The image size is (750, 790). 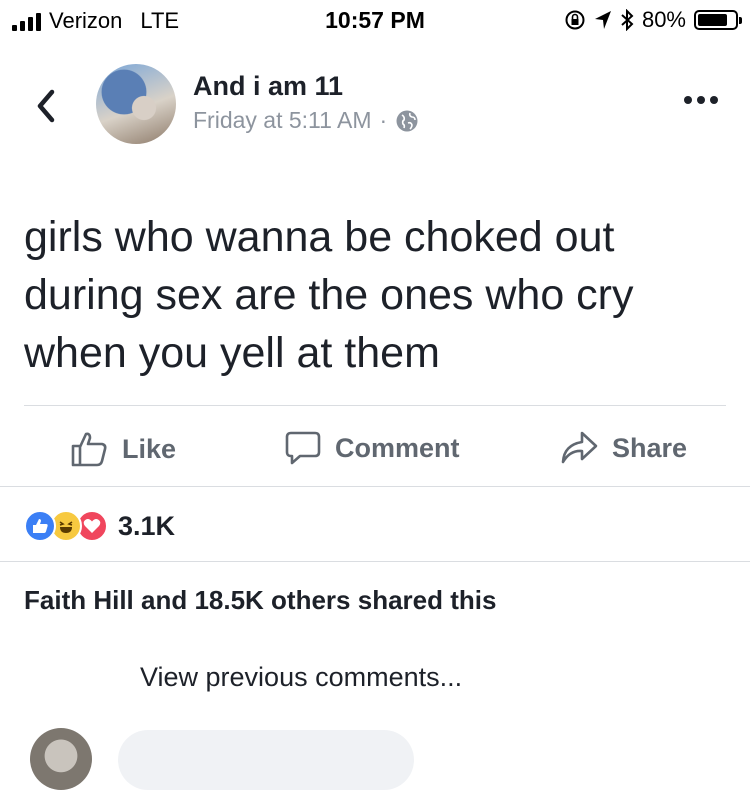 What do you see at coordinates (99, 526) in the screenshot?
I see `reactions-summary: 3.1K` at bounding box center [99, 526].